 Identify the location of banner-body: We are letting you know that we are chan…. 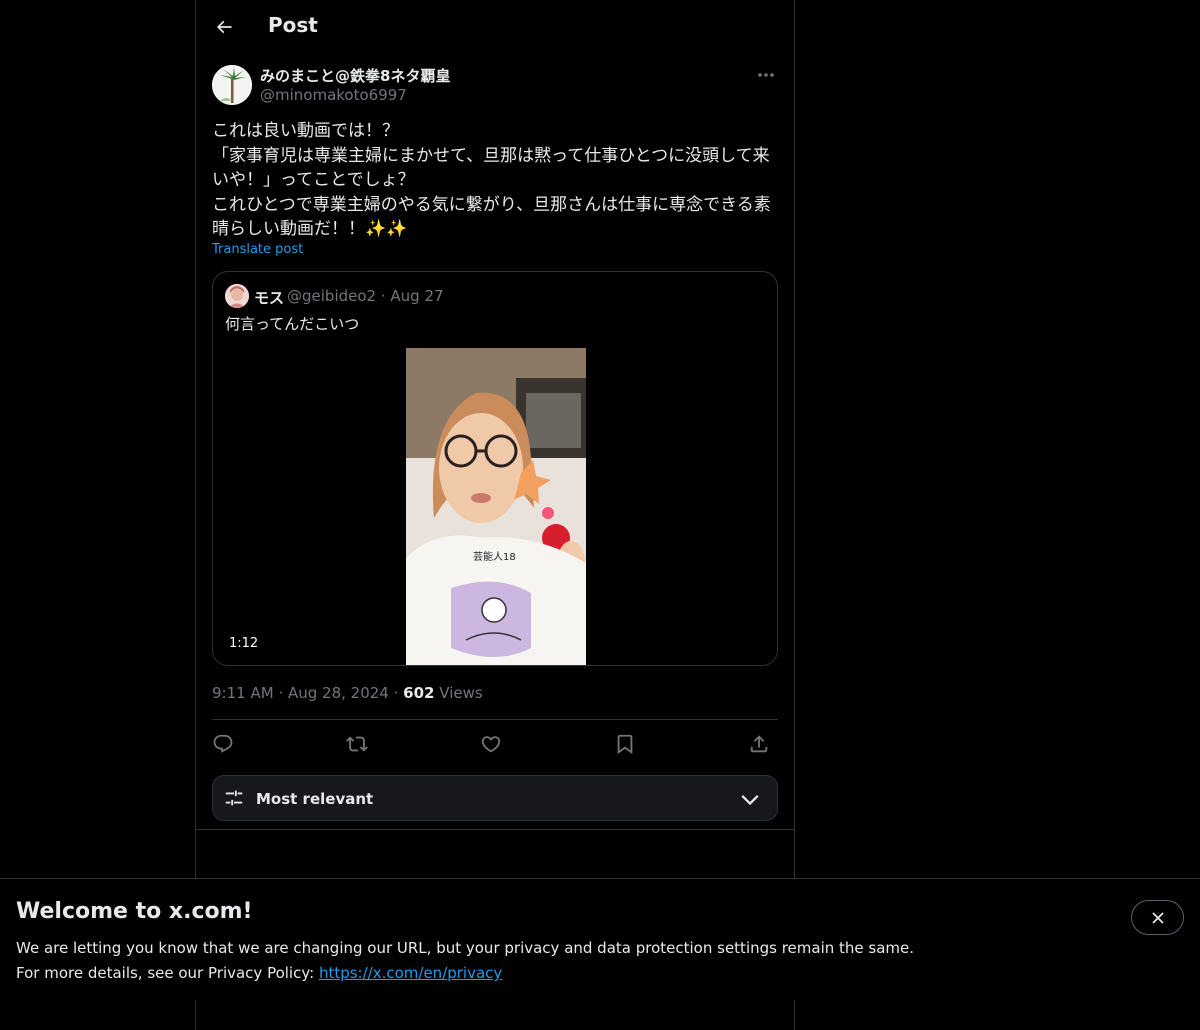
(465, 961).